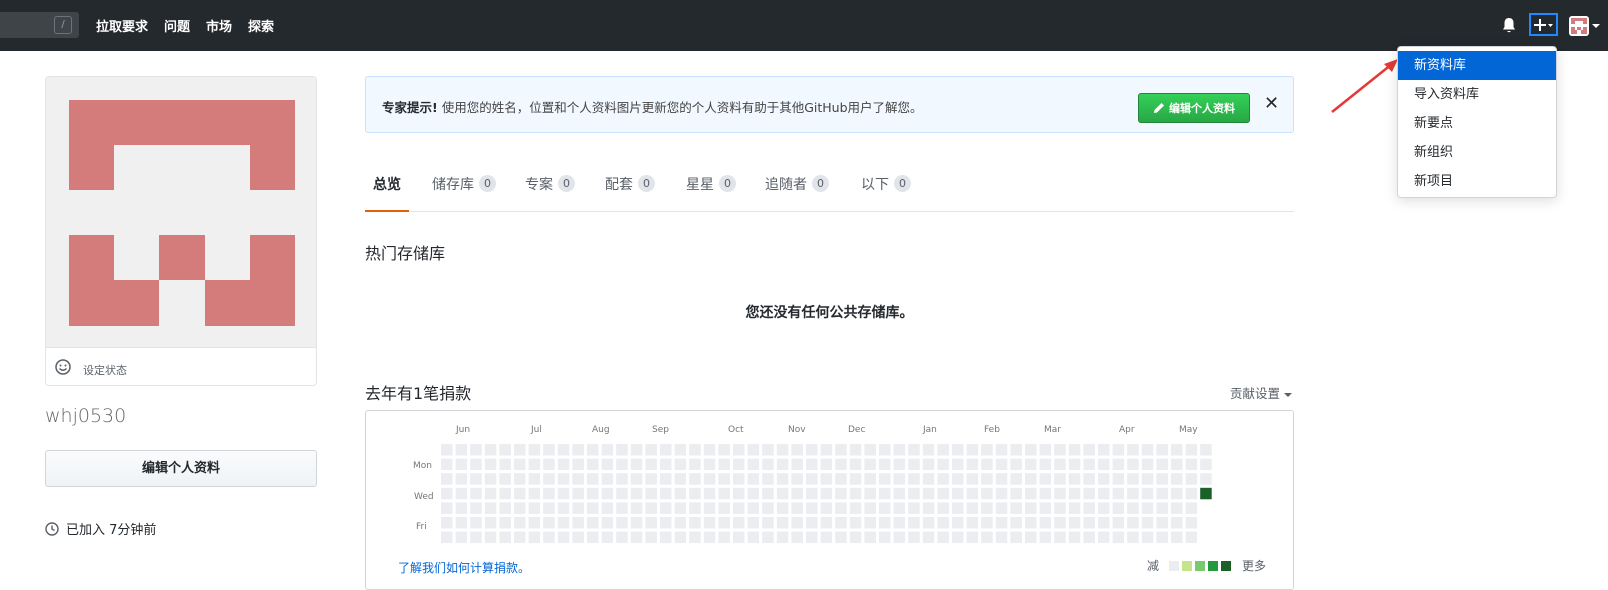 The height and width of the screenshot is (590, 1608). Describe the element at coordinates (387, 192) in the screenshot. I see `tab-overview: 总览` at that location.